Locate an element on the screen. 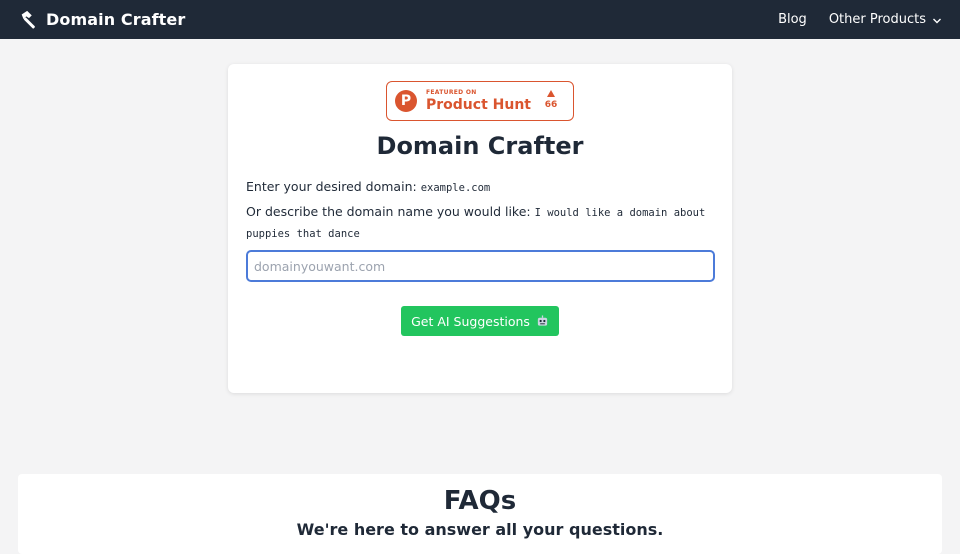 This screenshot has width=960, height=554. faq-subtitle: We're here to answer all your questions. is located at coordinates (480, 529).